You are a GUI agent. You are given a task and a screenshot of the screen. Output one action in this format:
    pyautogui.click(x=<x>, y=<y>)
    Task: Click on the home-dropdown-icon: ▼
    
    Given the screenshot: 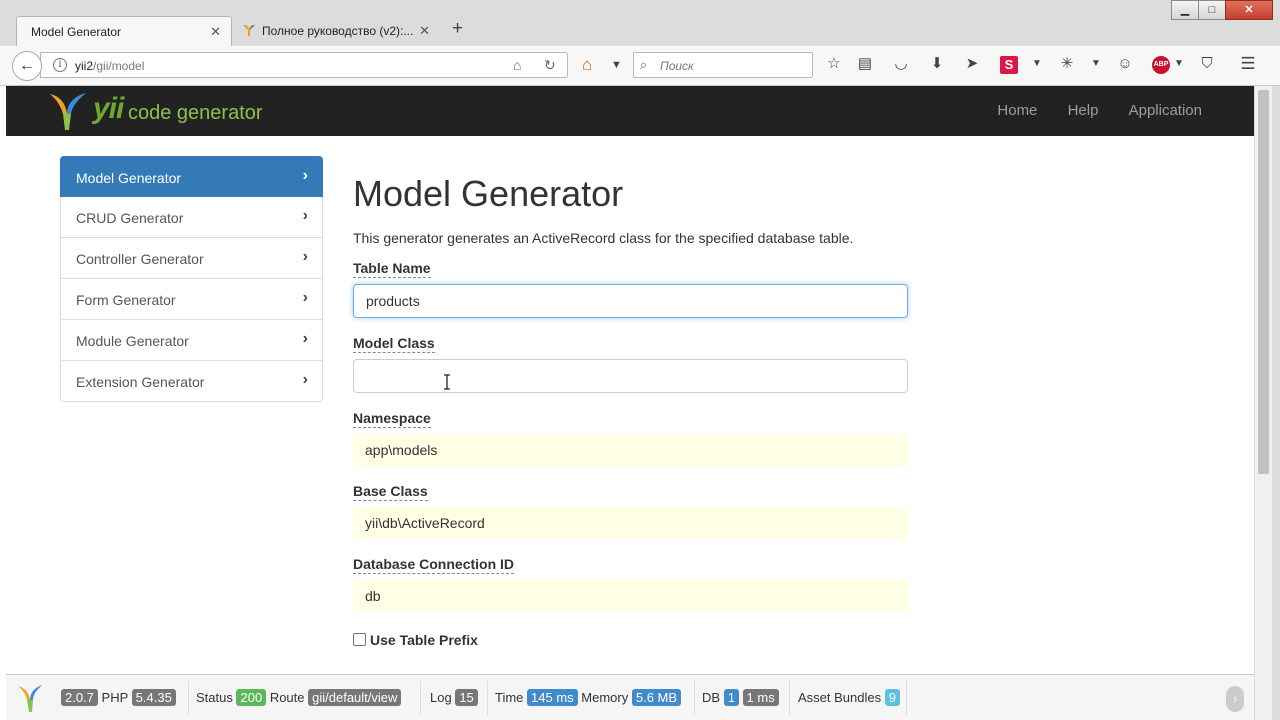 What is the action you would take?
    pyautogui.click(x=616, y=65)
    